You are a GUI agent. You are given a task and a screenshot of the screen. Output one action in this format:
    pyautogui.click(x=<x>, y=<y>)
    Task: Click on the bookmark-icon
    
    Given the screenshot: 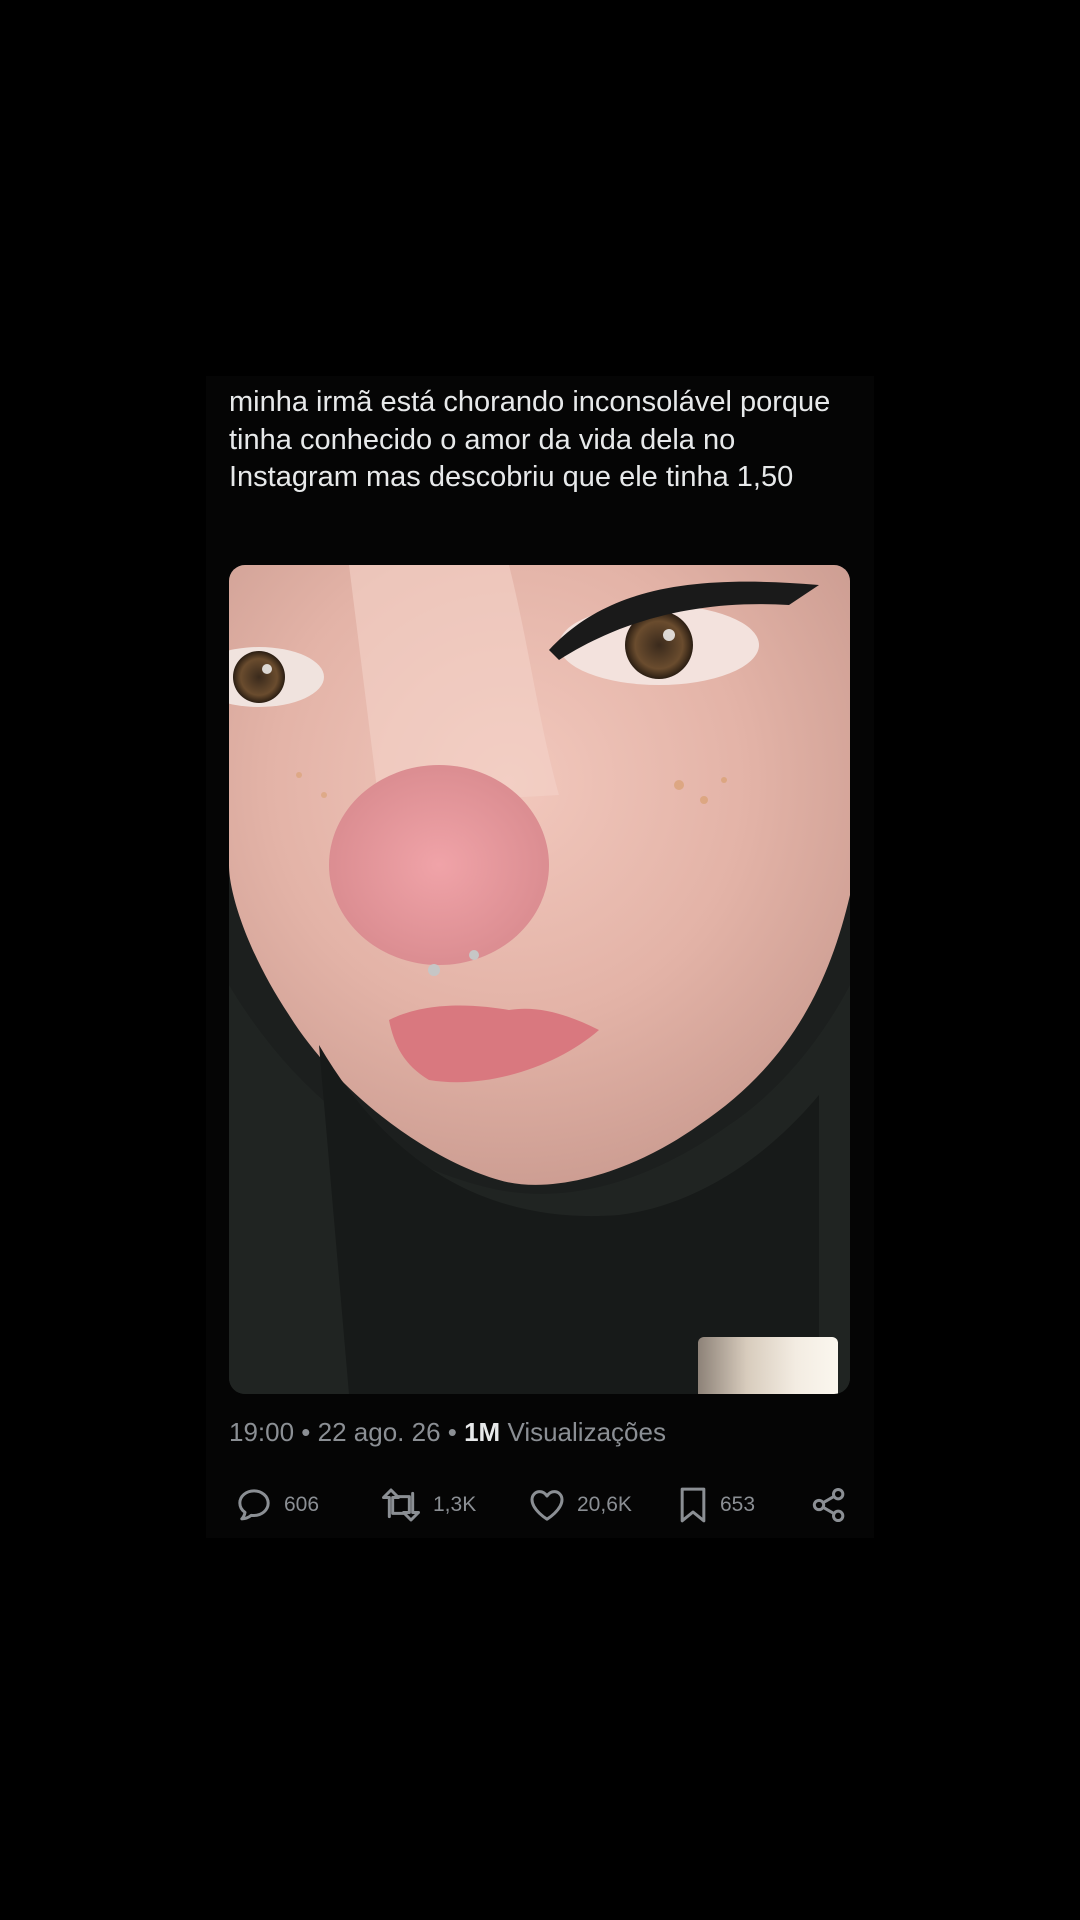 What is the action you would take?
    pyautogui.click(x=693, y=1505)
    